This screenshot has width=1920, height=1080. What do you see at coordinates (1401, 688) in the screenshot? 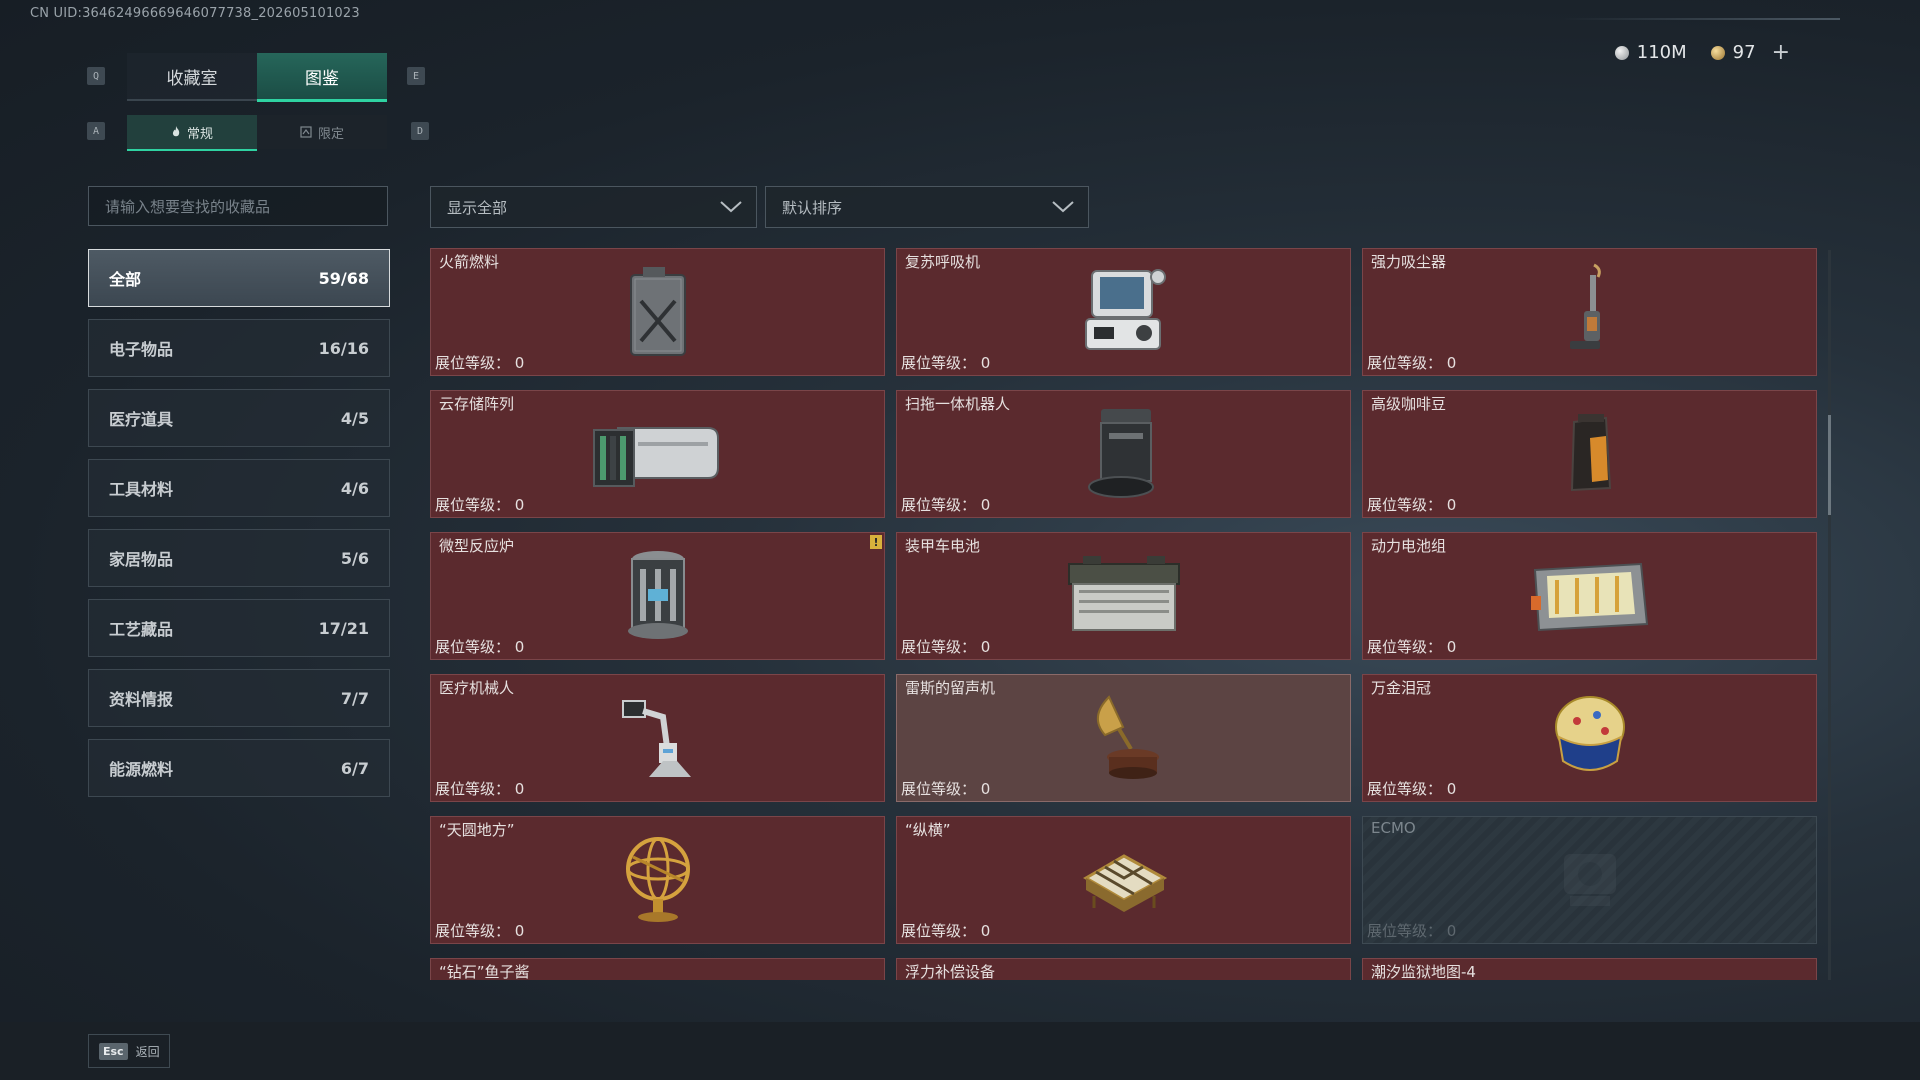
I see `item-name: 万金泪冠` at bounding box center [1401, 688].